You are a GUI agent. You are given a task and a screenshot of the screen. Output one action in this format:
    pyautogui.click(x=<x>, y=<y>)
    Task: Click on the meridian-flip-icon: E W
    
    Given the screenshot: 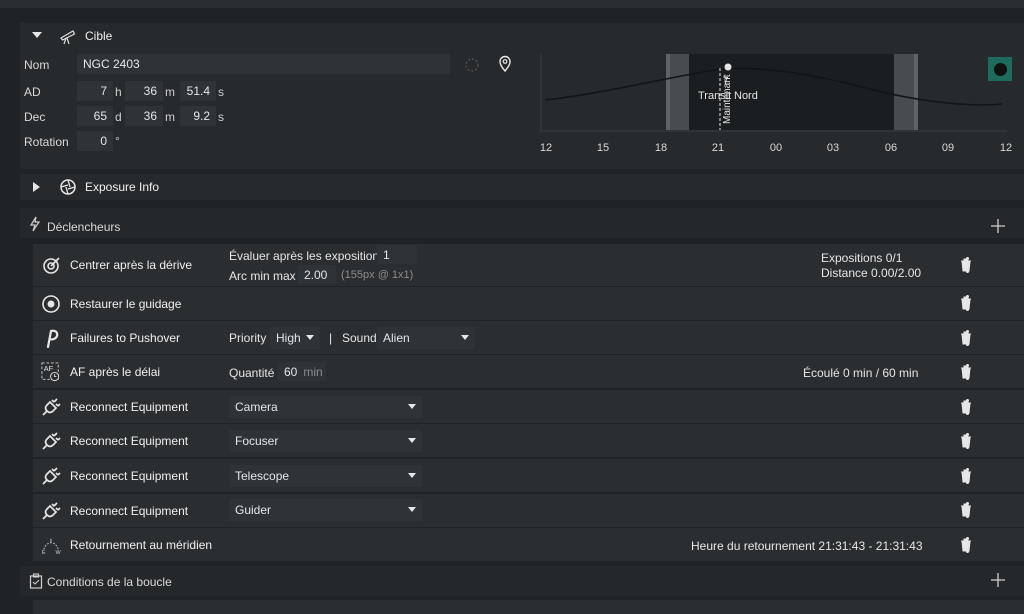 What is the action you would take?
    pyautogui.click(x=51, y=546)
    